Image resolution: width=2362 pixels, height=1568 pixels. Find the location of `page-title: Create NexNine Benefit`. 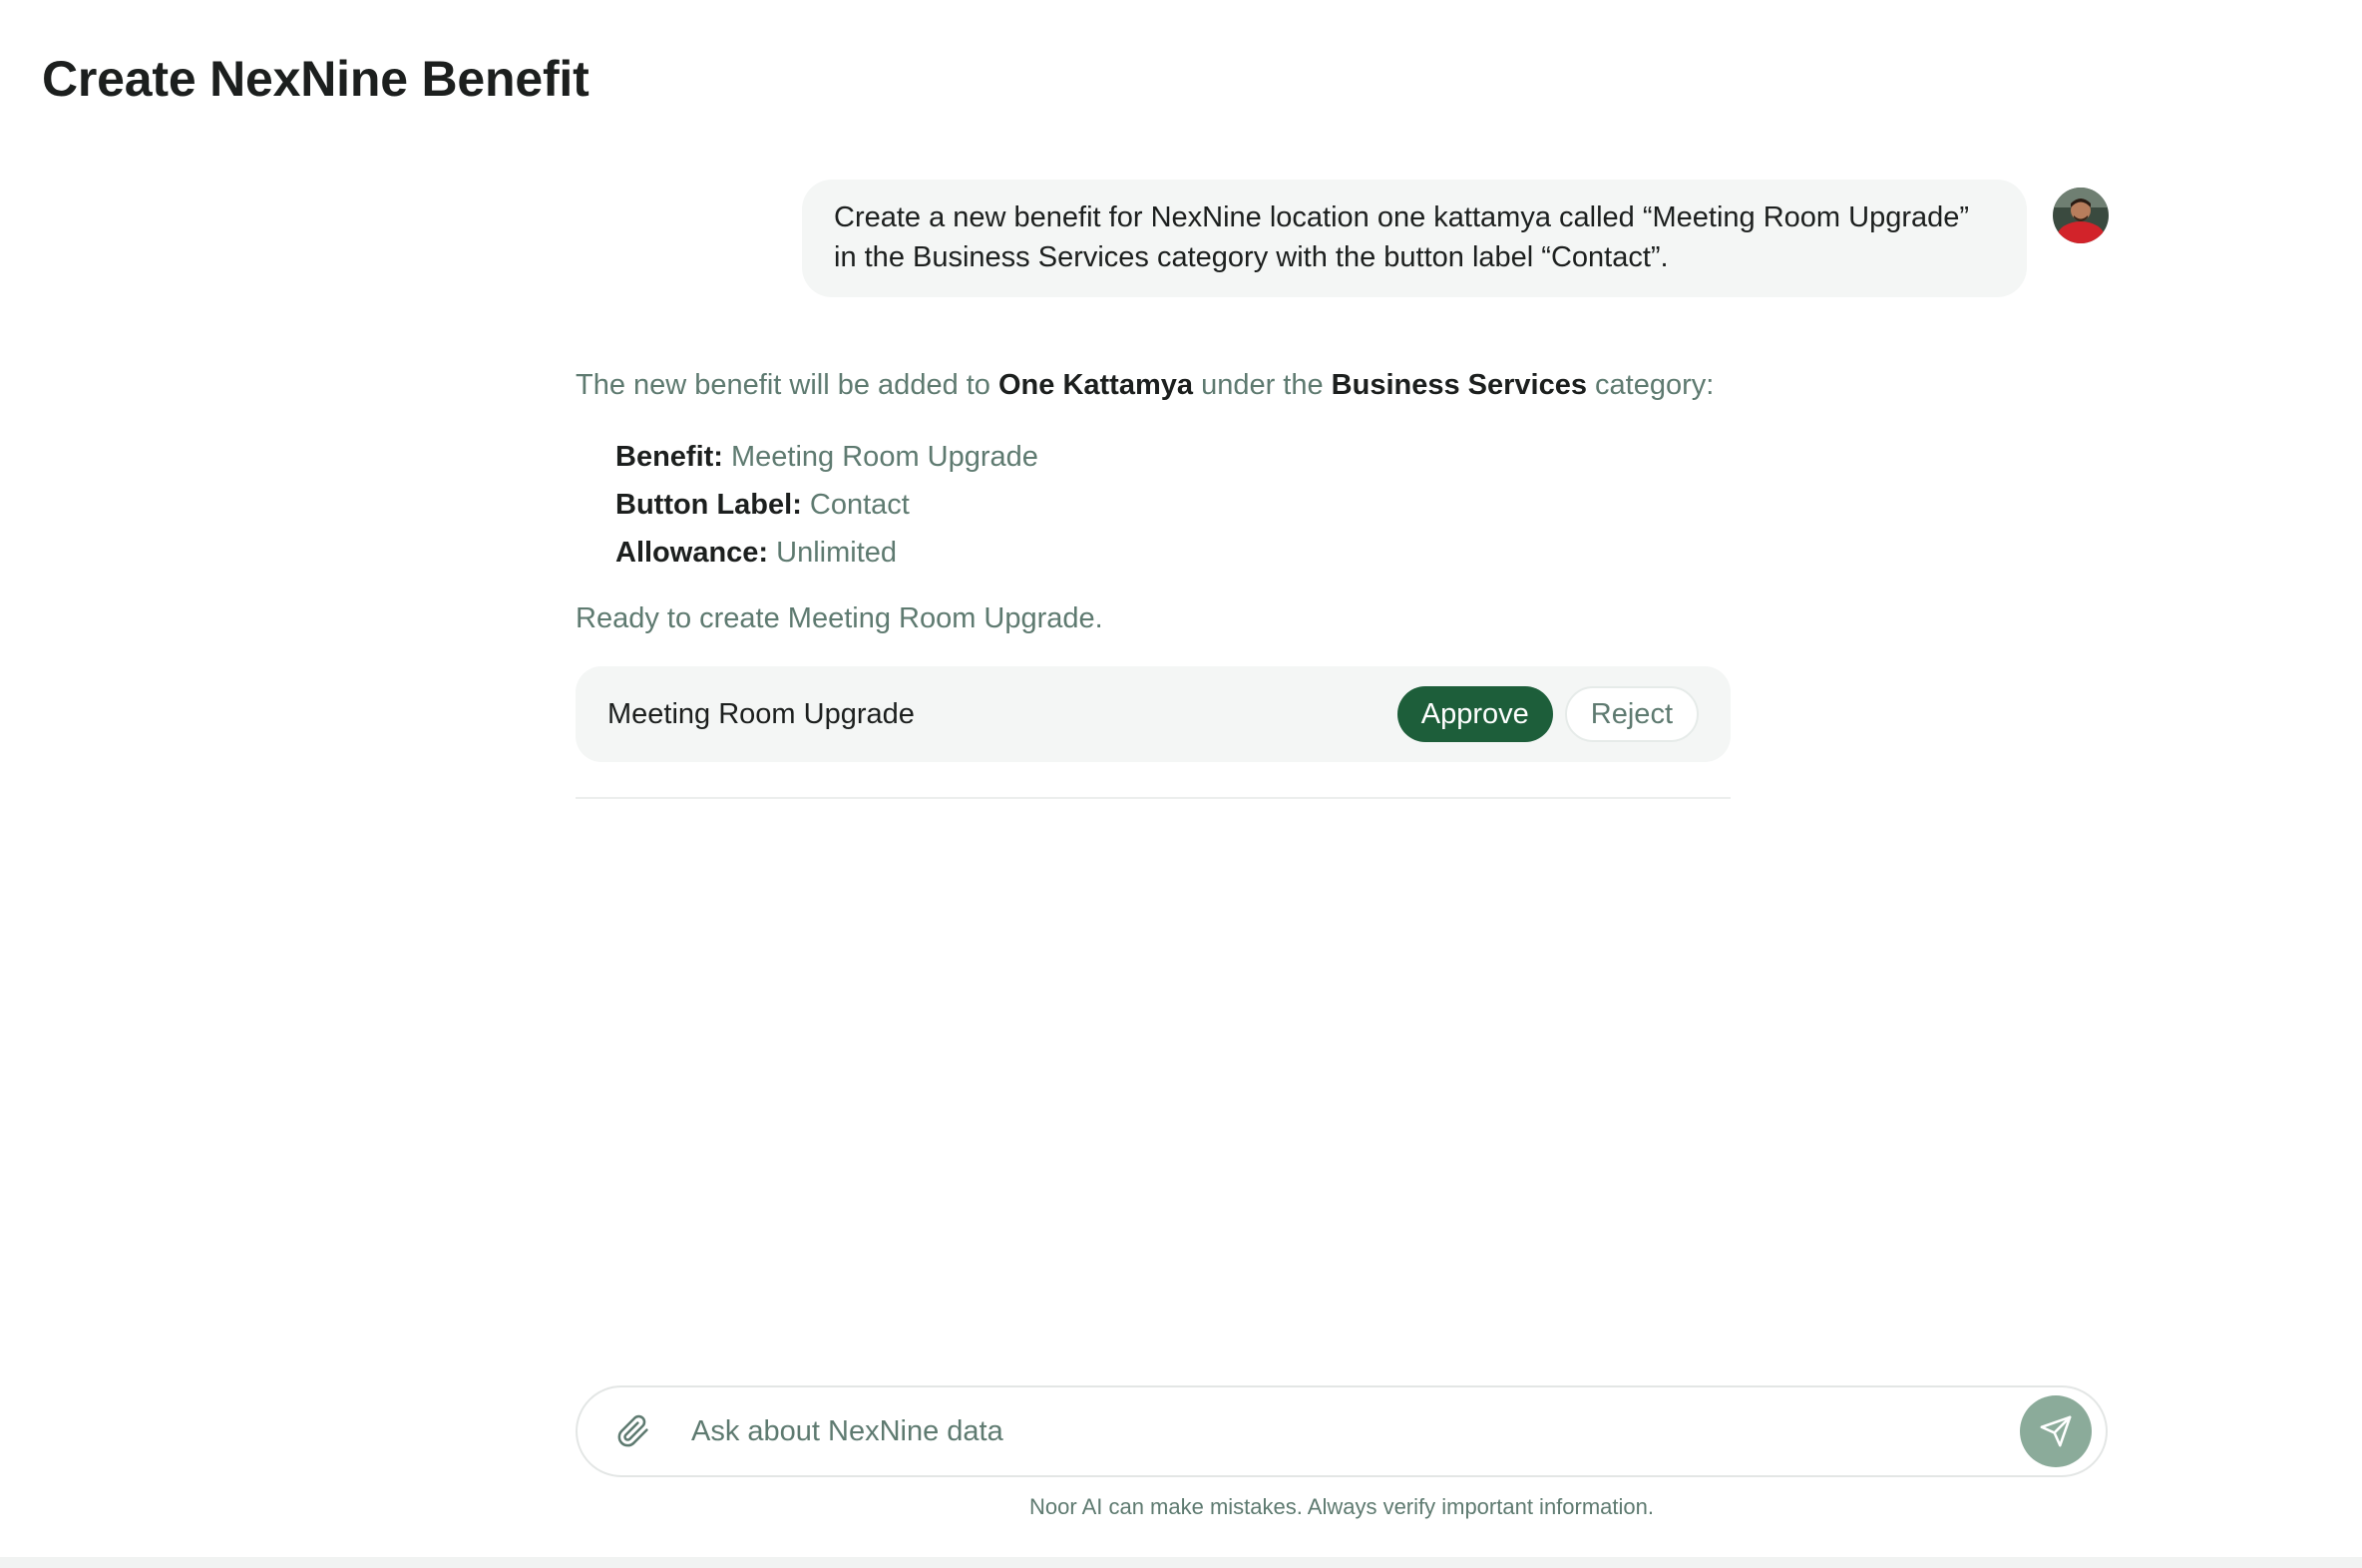

page-title: Create NexNine Benefit is located at coordinates (316, 79).